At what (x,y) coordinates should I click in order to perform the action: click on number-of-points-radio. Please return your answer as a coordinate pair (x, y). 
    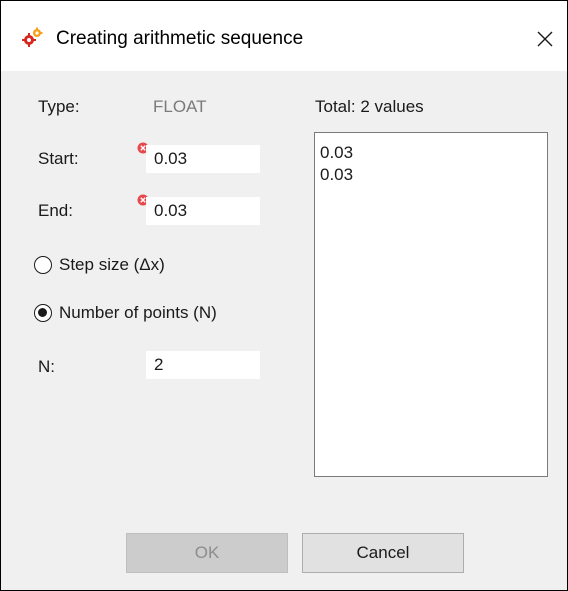
    Looking at the image, I should click on (43, 313).